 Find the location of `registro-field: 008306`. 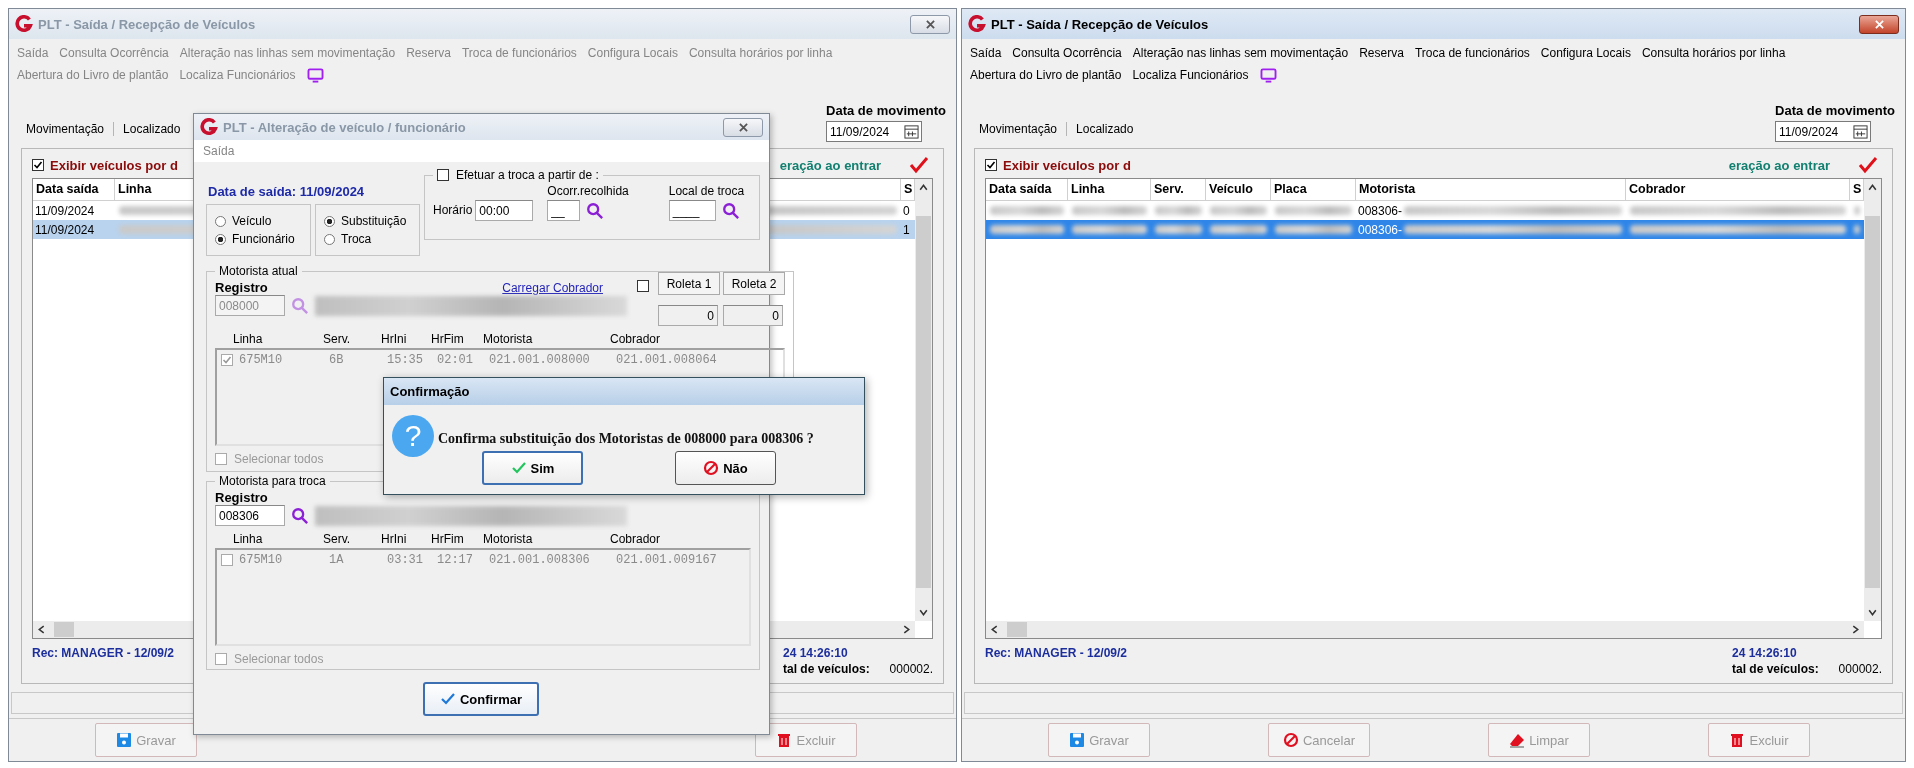

registro-field: 008306 is located at coordinates (250, 515).